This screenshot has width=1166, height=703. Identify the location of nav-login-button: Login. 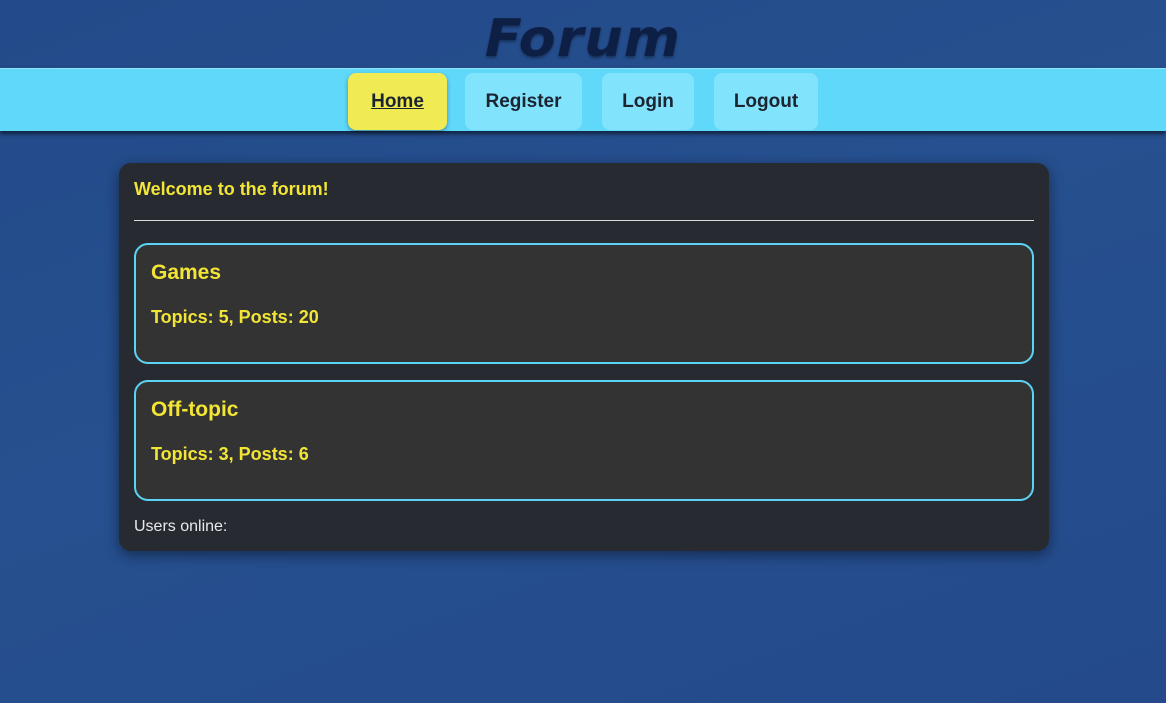
(648, 101).